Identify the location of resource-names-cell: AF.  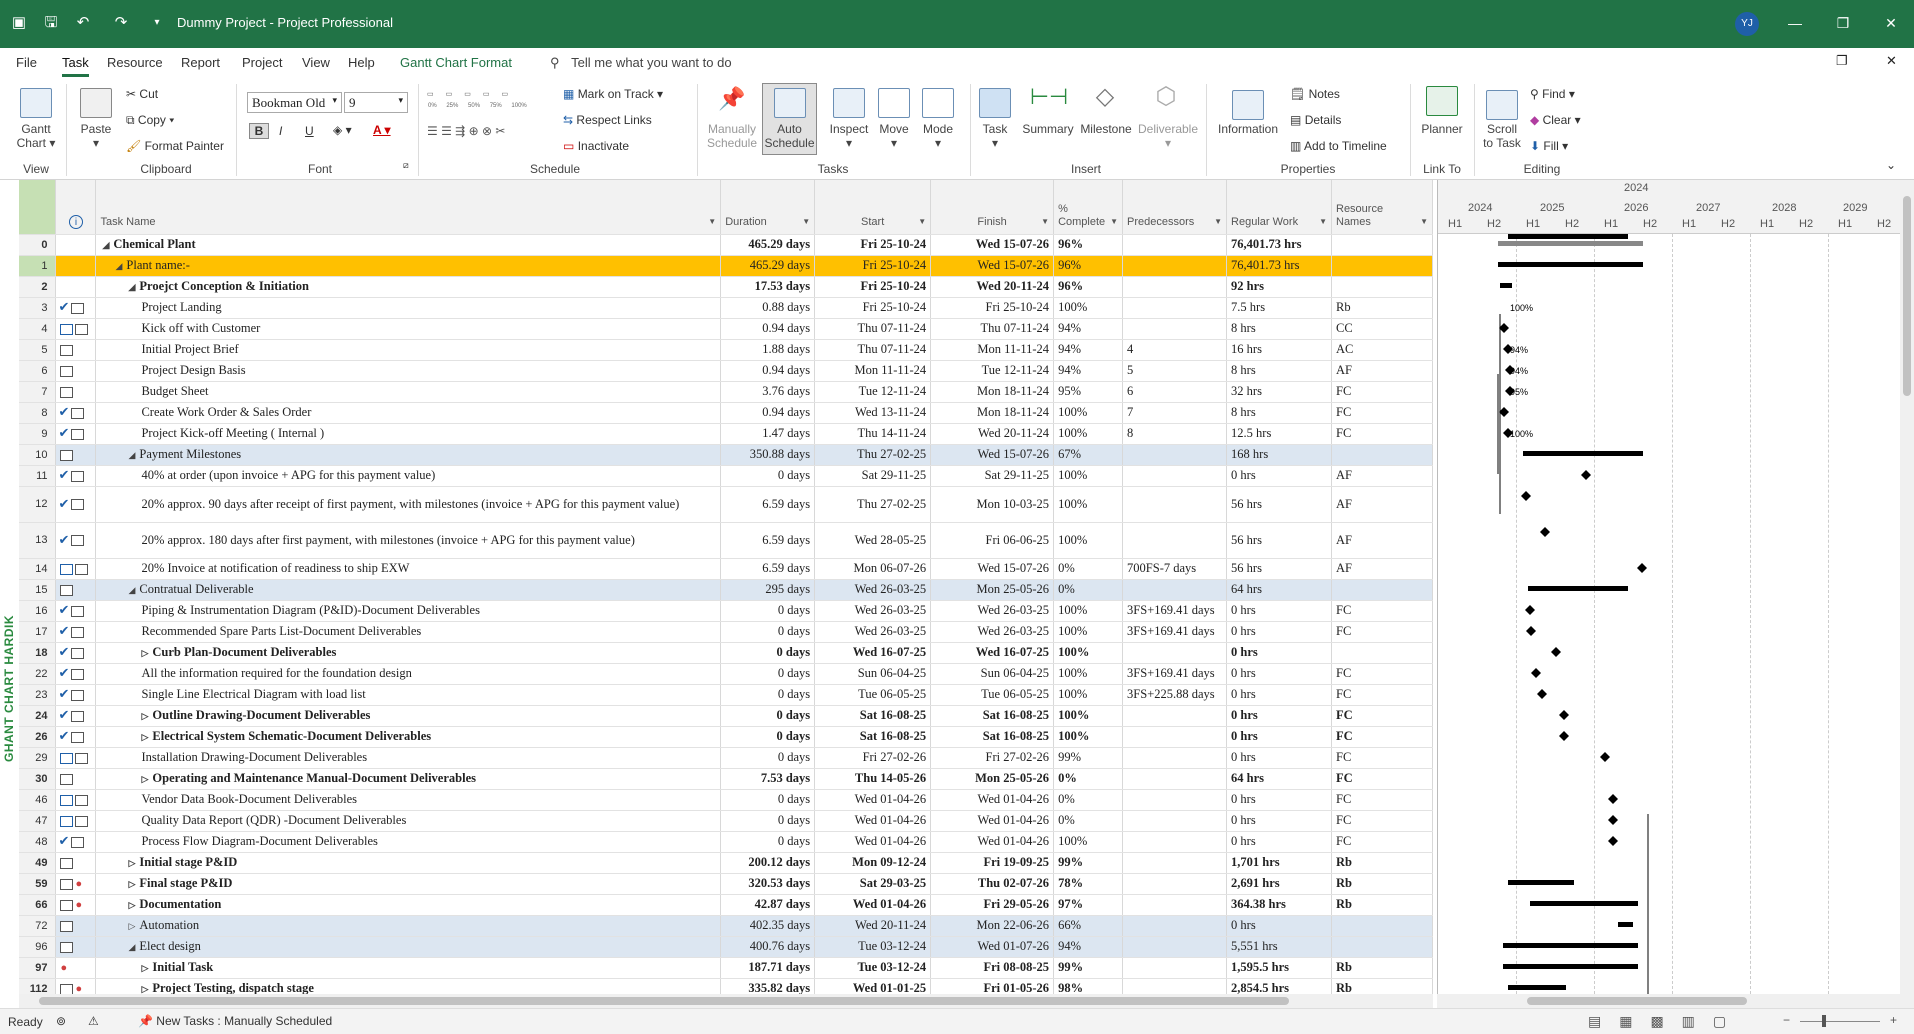
(1382, 569).